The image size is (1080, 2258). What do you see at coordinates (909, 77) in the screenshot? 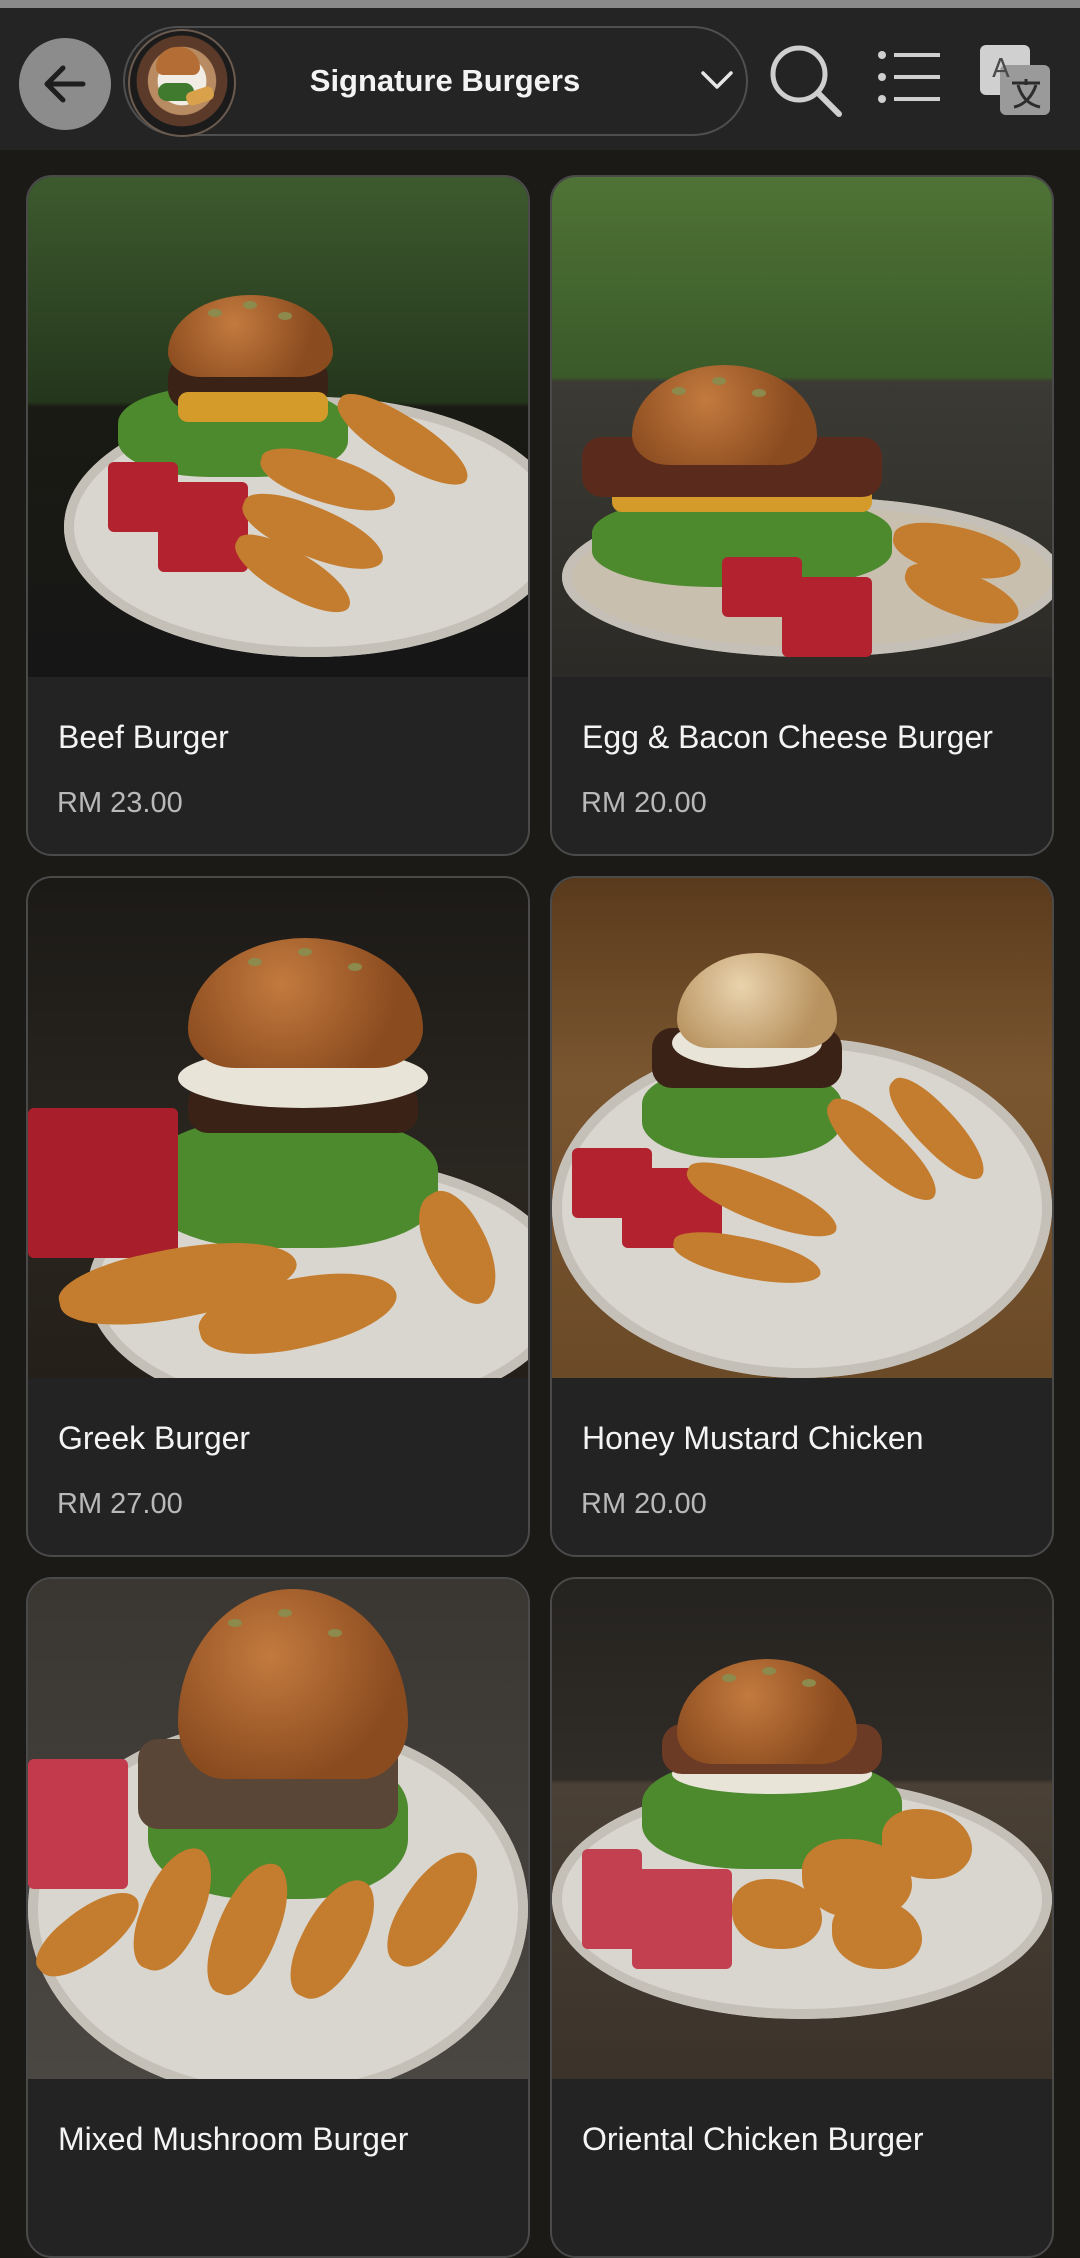
I see `list-icon` at bounding box center [909, 77].